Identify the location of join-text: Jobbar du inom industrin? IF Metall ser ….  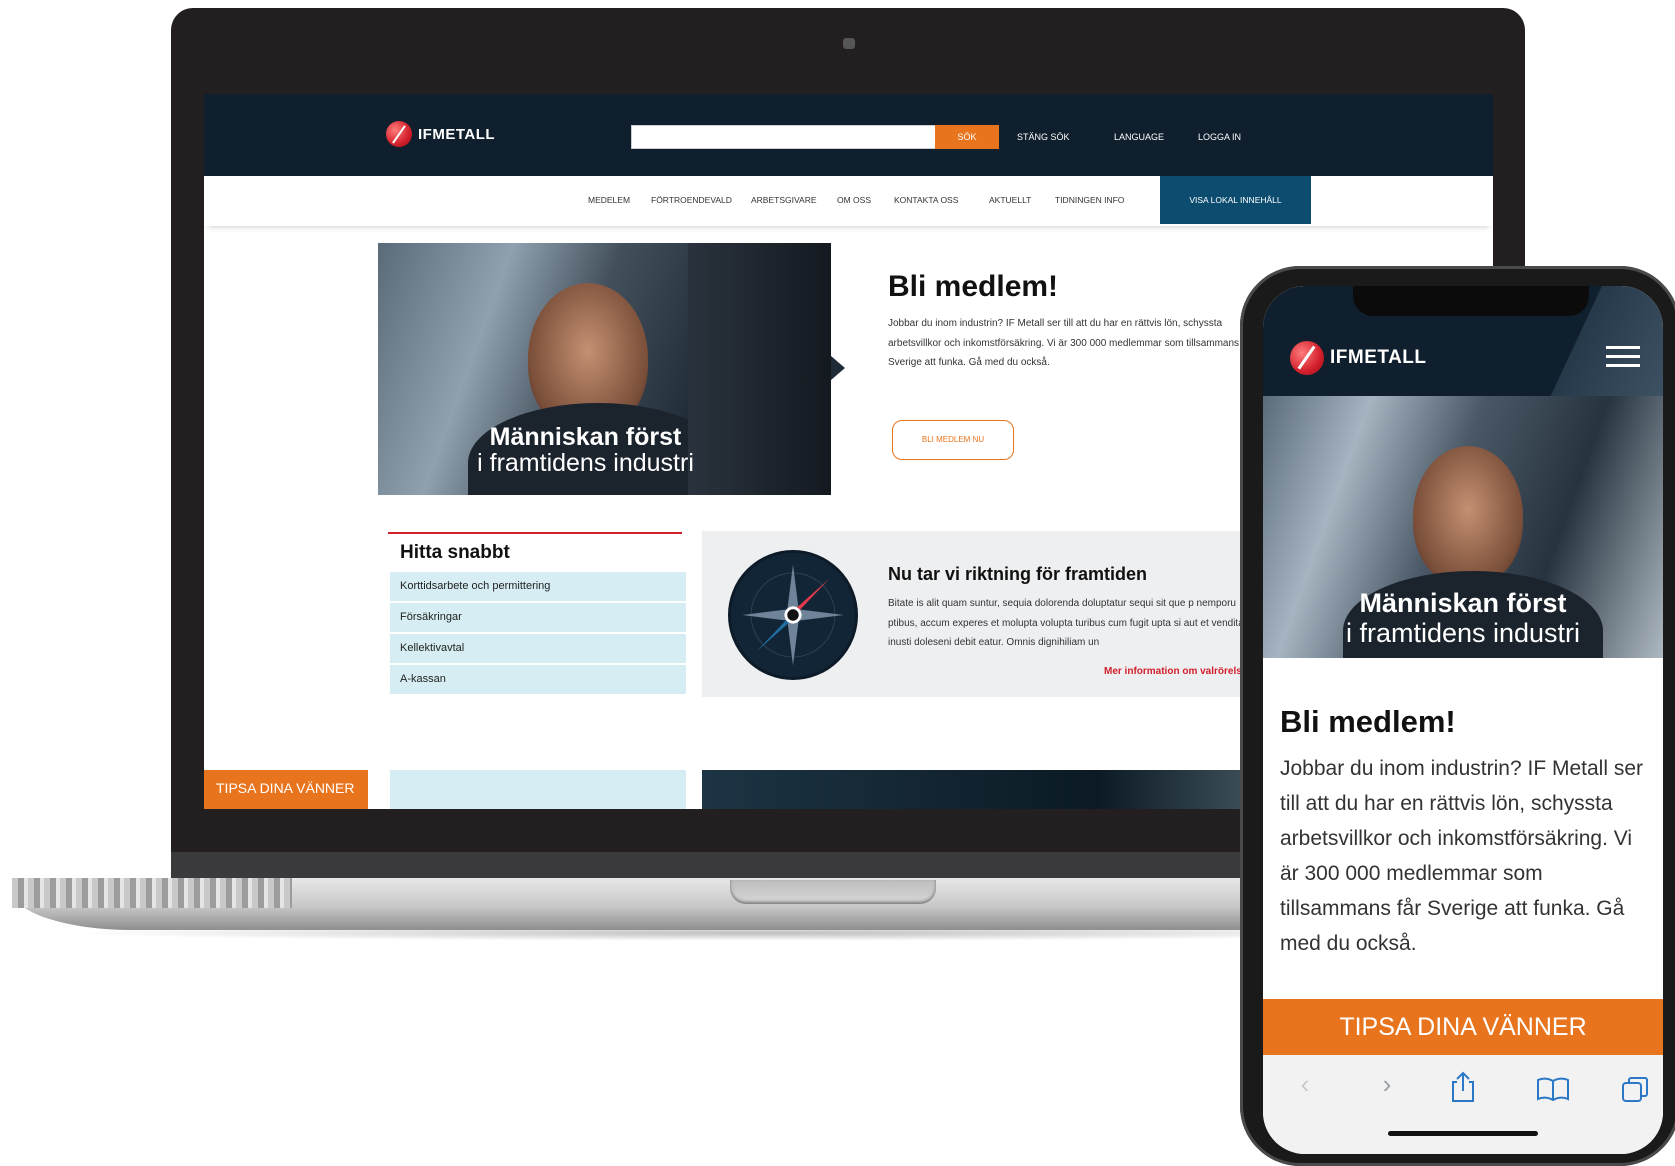
(1071, 343).